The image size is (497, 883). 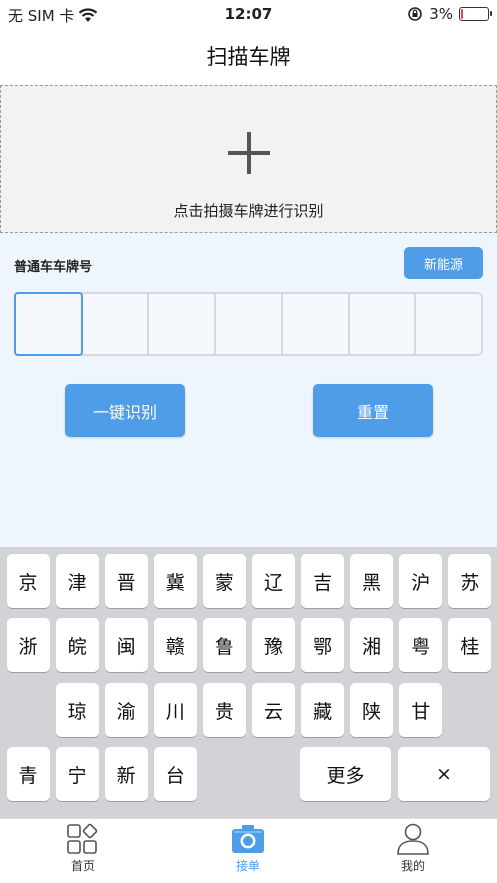 I want to click on key-5: 蒙, so click(x=224, y=581).